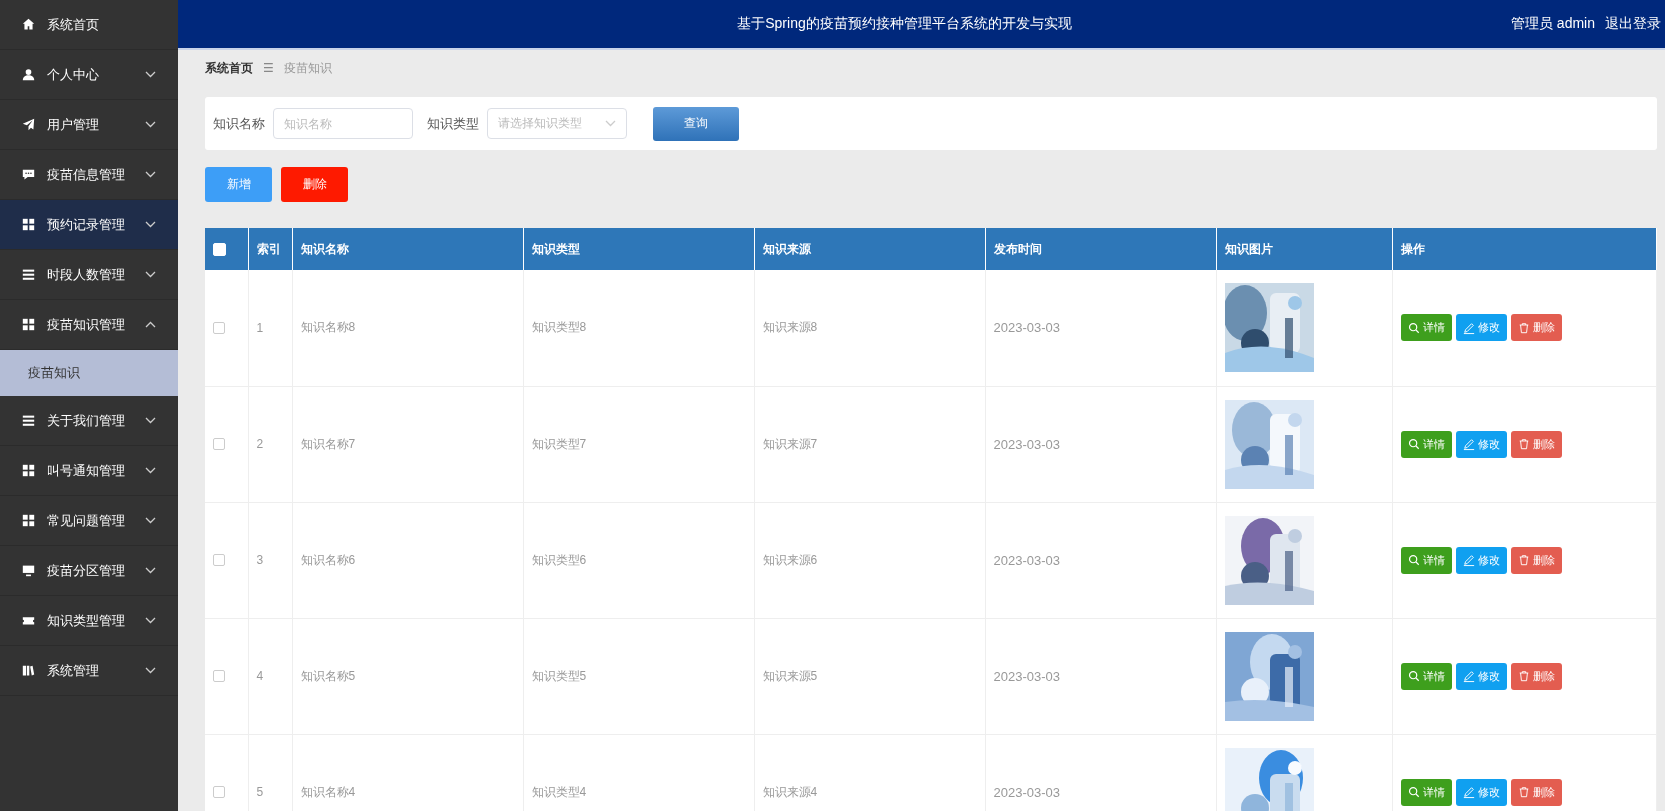 The height and width of the screenshot is (811, 1665). What do you see at coordinates (270, 444) in the screenshot?
I see `table-cell: 2` at bounding box center [270, 444].